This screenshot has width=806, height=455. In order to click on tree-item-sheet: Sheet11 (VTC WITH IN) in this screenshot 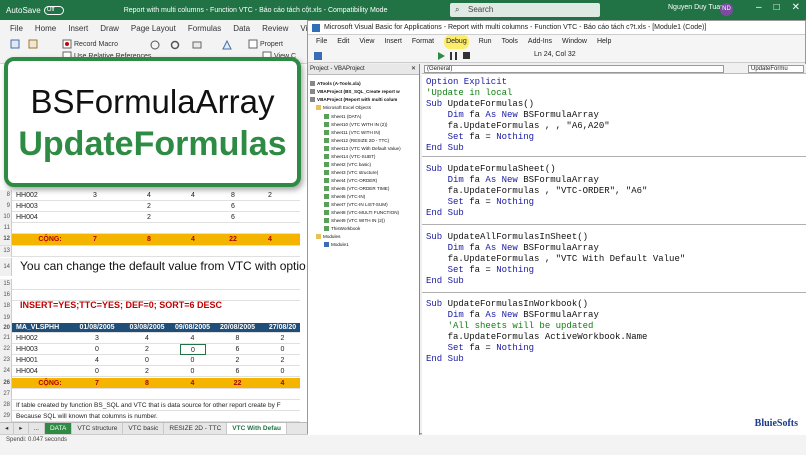, I will do `click(352, 132)`.